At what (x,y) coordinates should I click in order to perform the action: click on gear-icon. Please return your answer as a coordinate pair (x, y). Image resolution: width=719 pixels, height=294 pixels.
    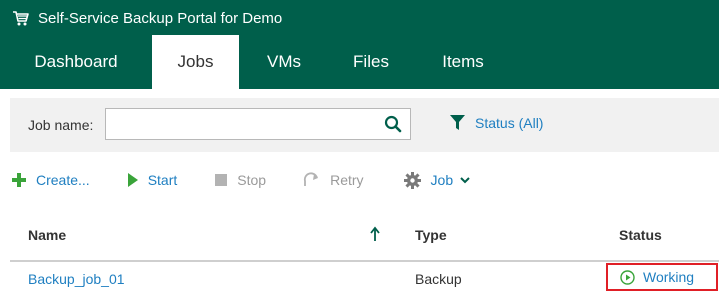
    Looking at the image, I should click on (412, 180).